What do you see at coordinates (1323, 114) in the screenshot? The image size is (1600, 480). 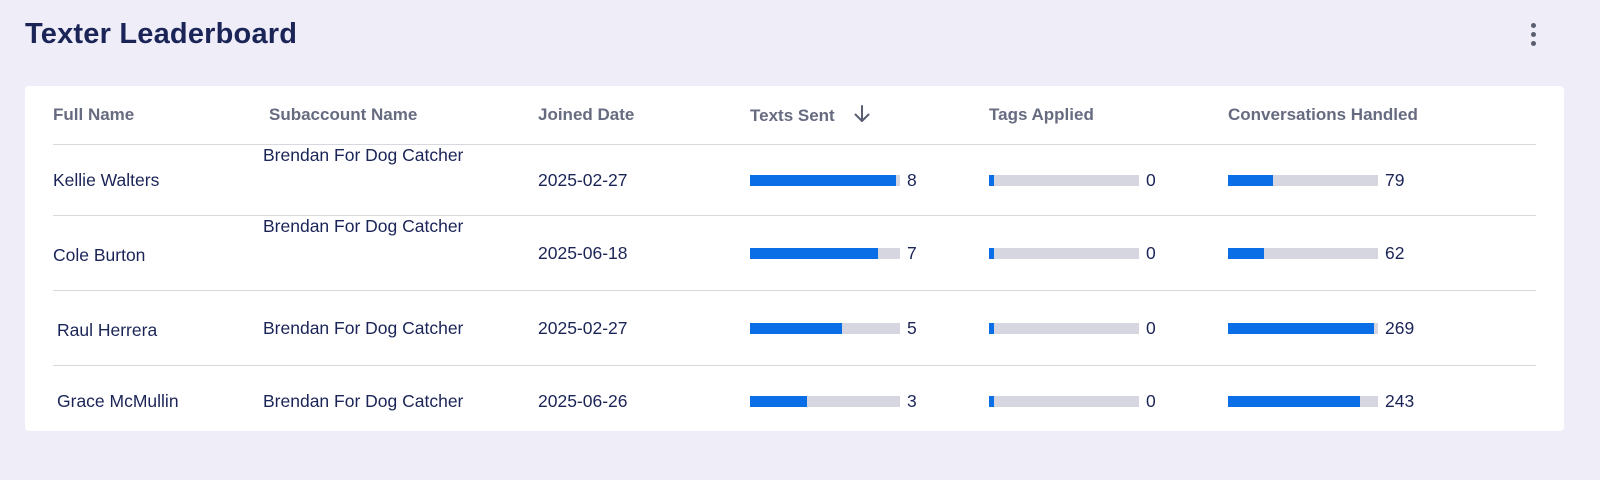 I see `column-label: Conversations Handled` at bounding box center [1323, 114].